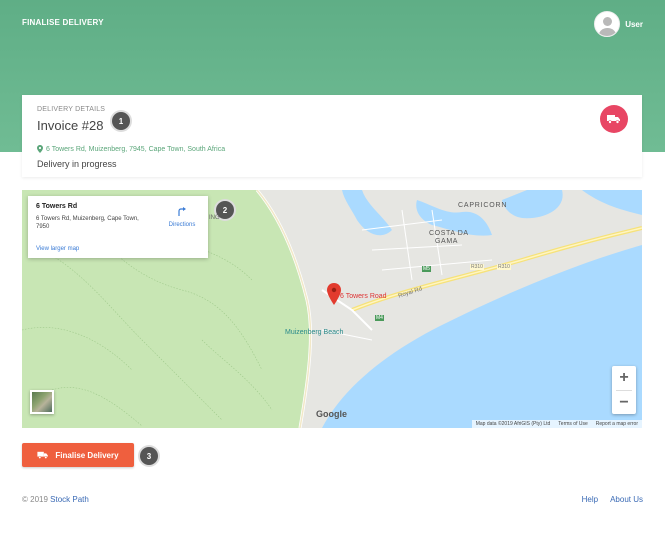 The height and width of the screenshot is (534, 665). Describe the element at coordinates (314, 332) in the screenshot. I see `map-label-beach: Muizenberg Beach` at that location.